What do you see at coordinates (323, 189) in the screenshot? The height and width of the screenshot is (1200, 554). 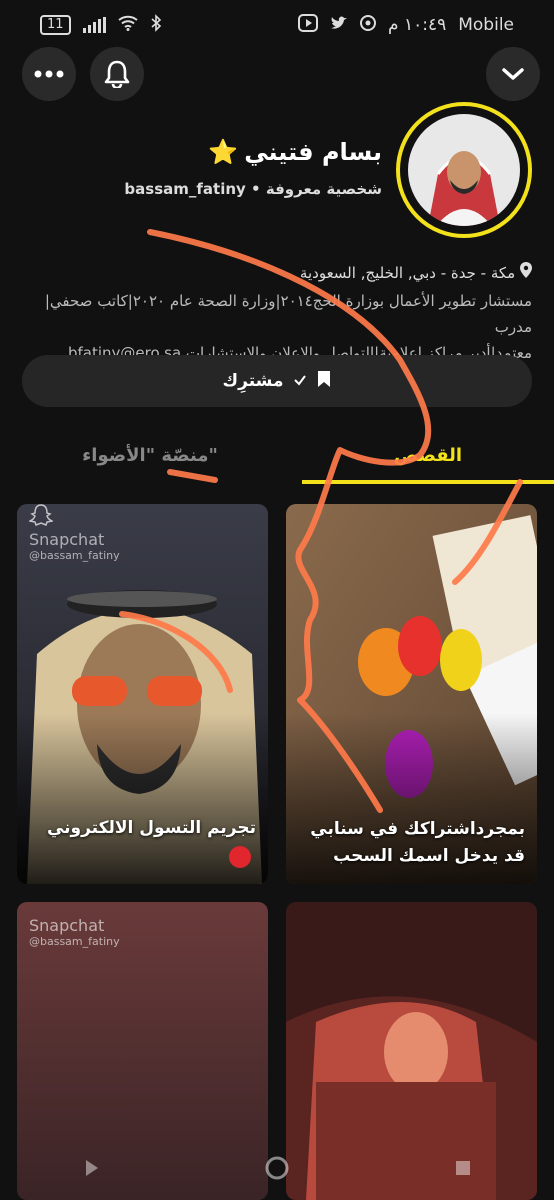 I see `category-label: شخصية معروفة` at bounding box center [323, 189].